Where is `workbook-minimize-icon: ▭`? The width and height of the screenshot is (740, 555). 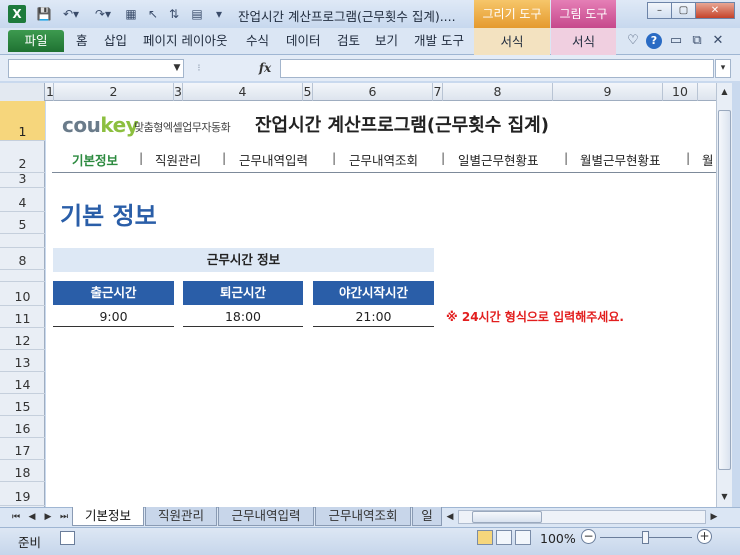 workbook-minimize-icon: ▭ is located at coordinates (676, 41).